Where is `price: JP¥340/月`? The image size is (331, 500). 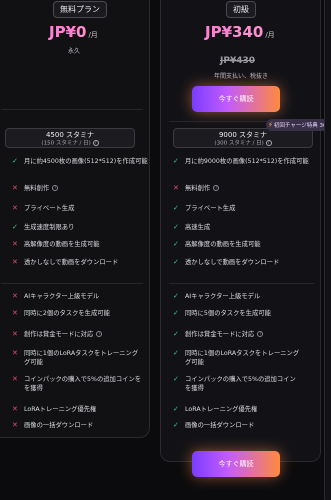 price: JP¥340/月 is located at coordinates (240, 32).